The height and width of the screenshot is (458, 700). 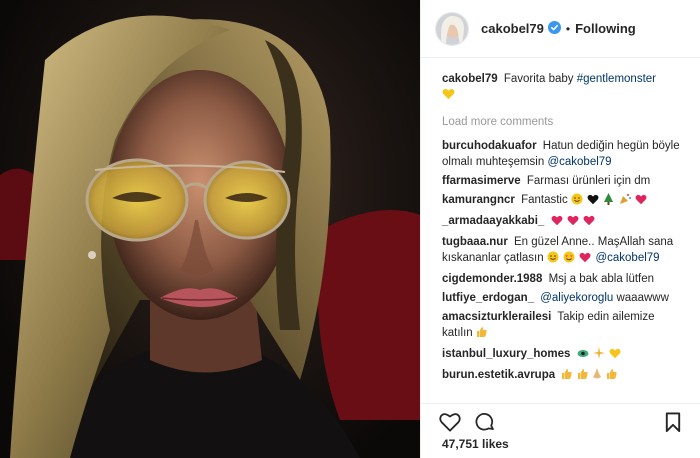 What do you see at coordinates (478, 200) in the screenshot?
I see `comment-username: kamurangncr` at bounding box center [478, 200].